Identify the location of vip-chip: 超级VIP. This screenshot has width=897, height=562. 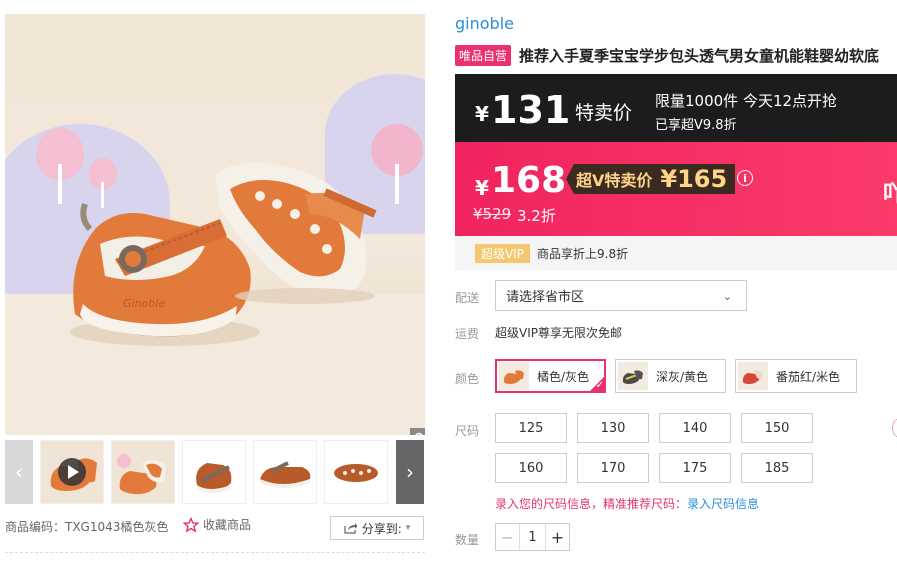
(502, 253).